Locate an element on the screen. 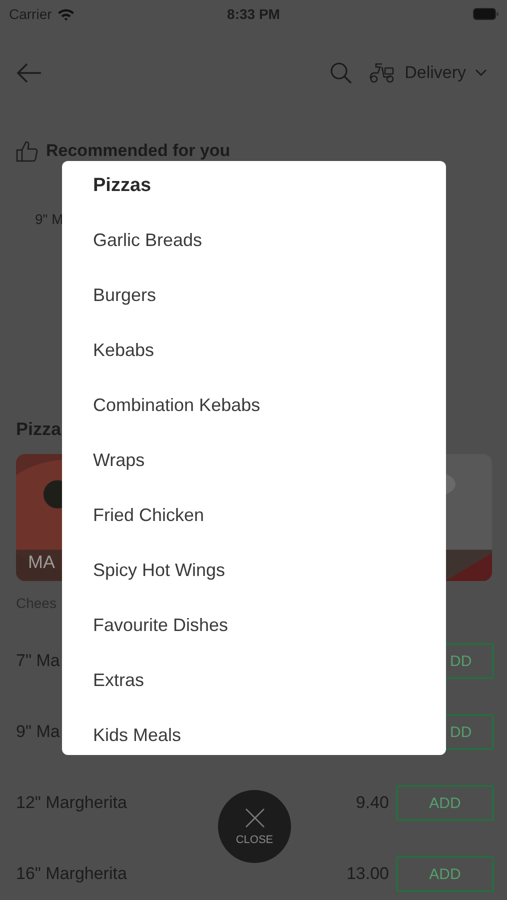 The image size is (507, 900). menu-item: Kebabs is located at coordinates (254, 350).